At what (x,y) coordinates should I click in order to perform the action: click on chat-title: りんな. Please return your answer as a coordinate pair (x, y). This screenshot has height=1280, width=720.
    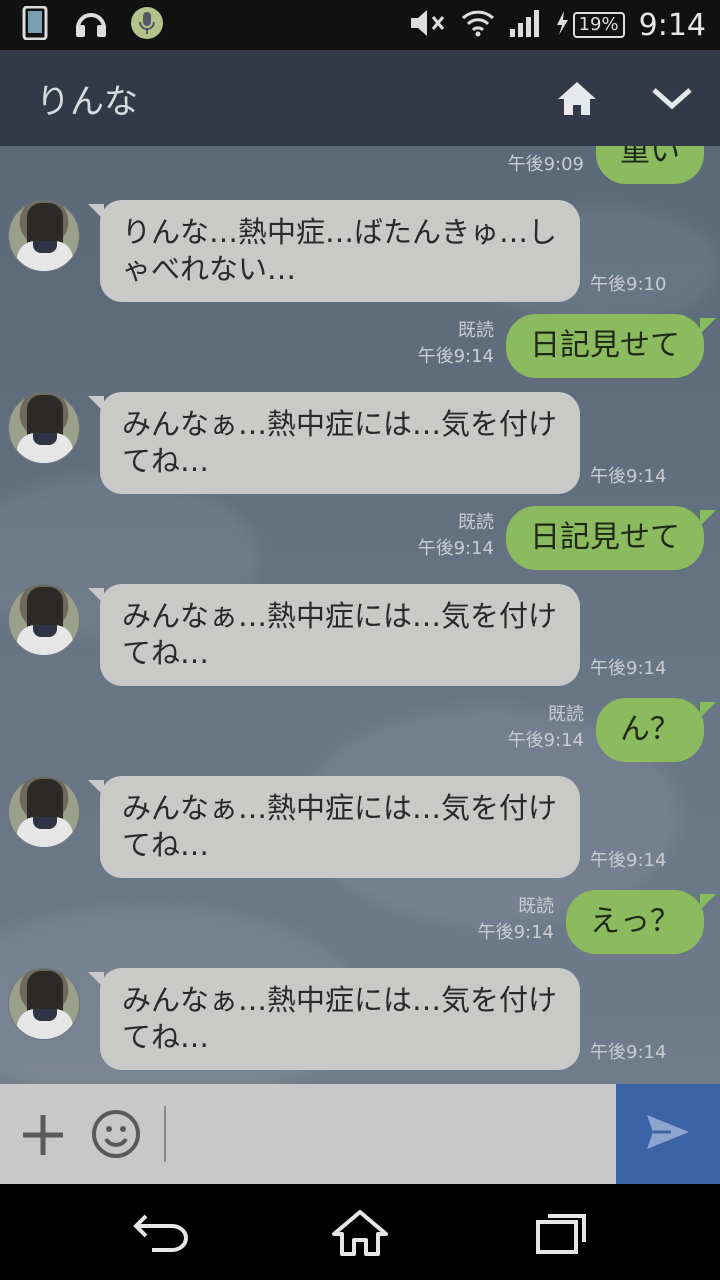
    Looking at the image, I should click on (87, 102).